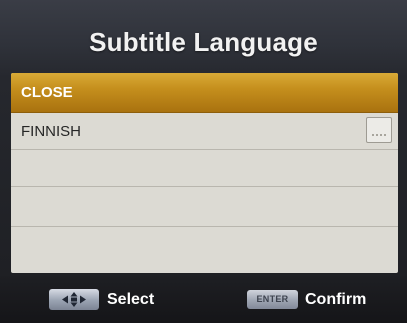  I want to click on subtitle-track-icon, so click(379, 130).